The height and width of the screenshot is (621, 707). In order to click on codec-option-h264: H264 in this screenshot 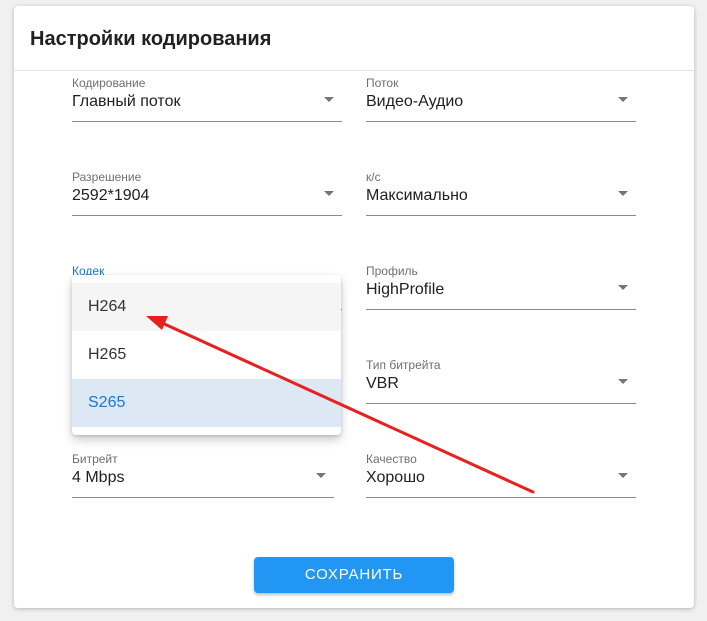, I will do `click(206, 307)`.